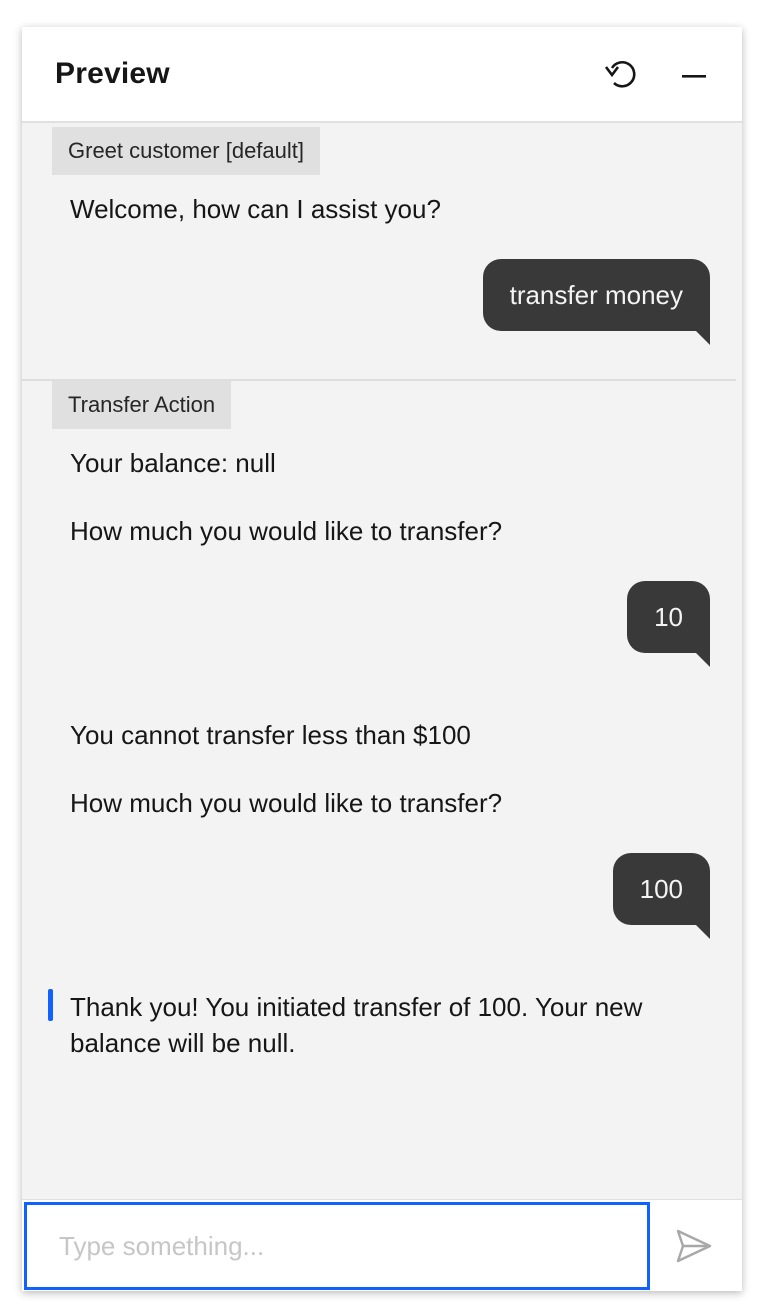 Image resolution: width=770 pixels, height=1316 pixels. I want to click on reset-button, so click(622, 75).